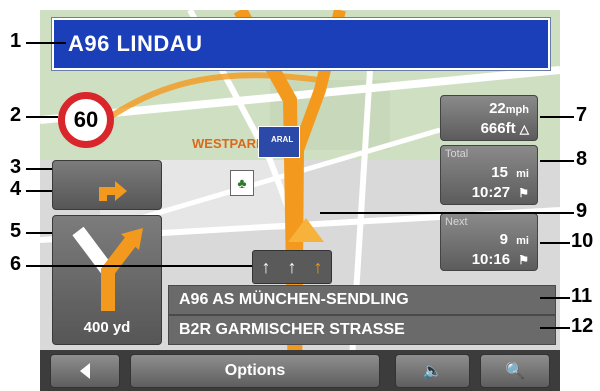 The height and width of the screenshot is (391, 600). I want to click on total-distance-unit: mi, so click(522, 174).